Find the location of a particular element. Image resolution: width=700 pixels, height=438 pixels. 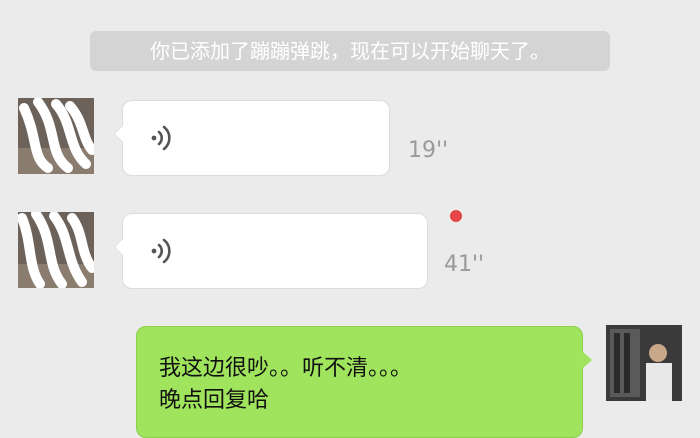

unread-dot is located at coordinates (456, 216).